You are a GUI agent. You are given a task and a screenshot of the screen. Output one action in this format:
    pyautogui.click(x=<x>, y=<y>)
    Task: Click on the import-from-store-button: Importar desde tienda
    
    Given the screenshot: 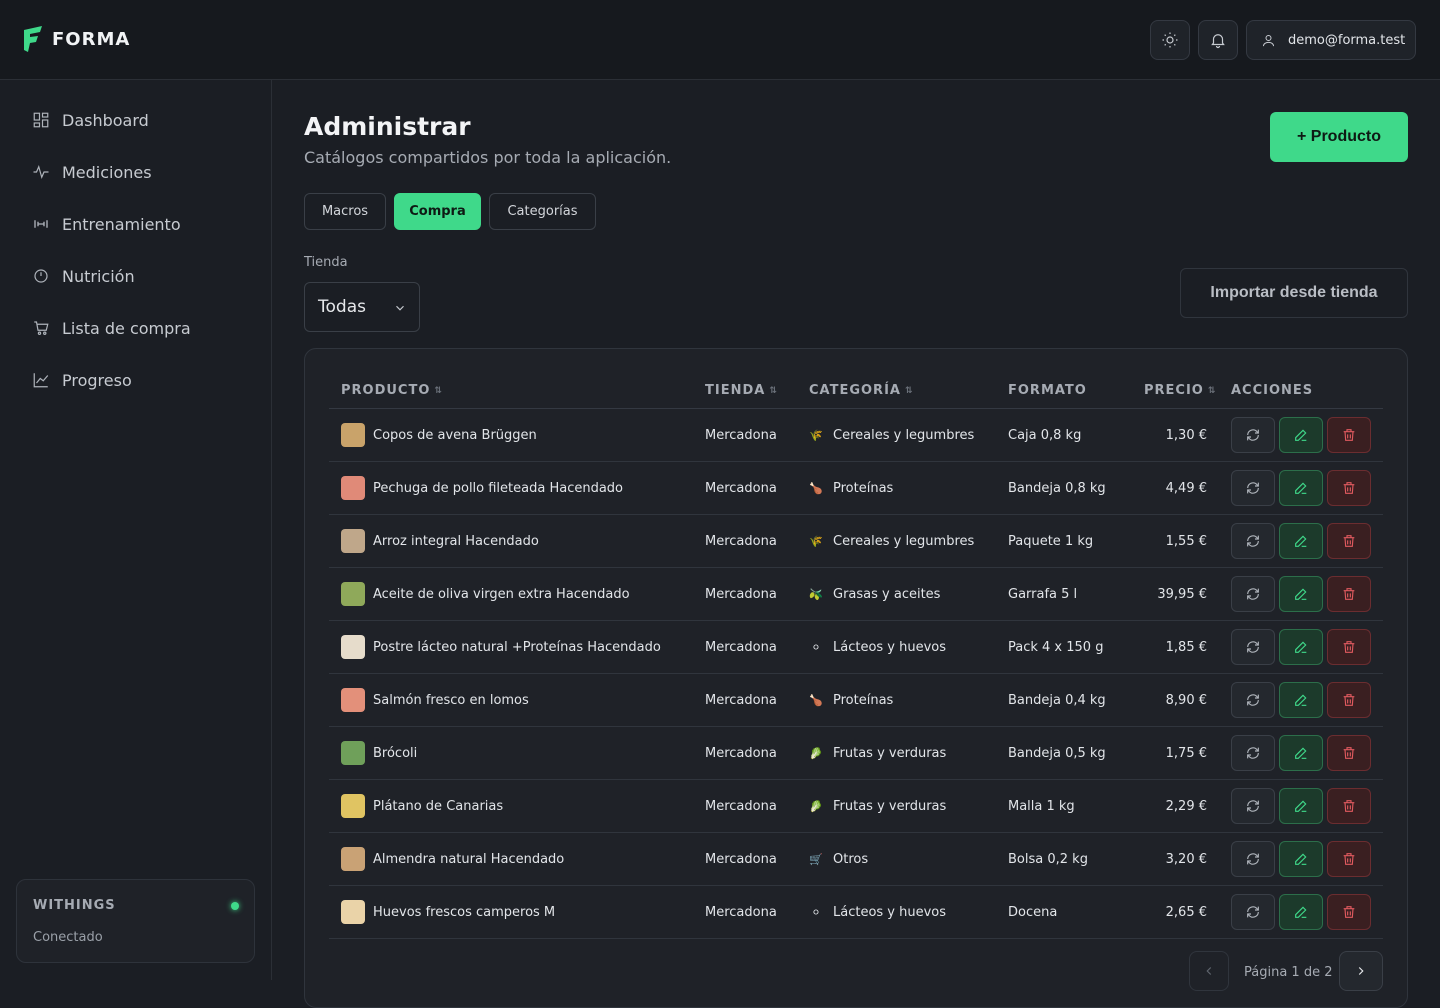 What is the action you would take?
    pyautogui.click(x=1294, y=293)
    